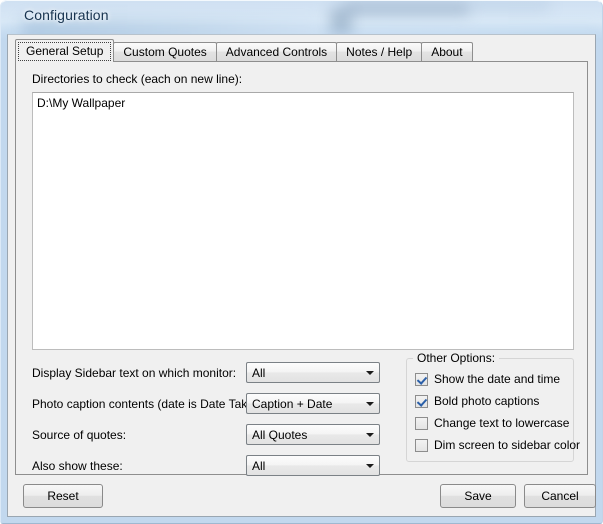  I want to click on cancel-button: Cancel, so click(560, 496).